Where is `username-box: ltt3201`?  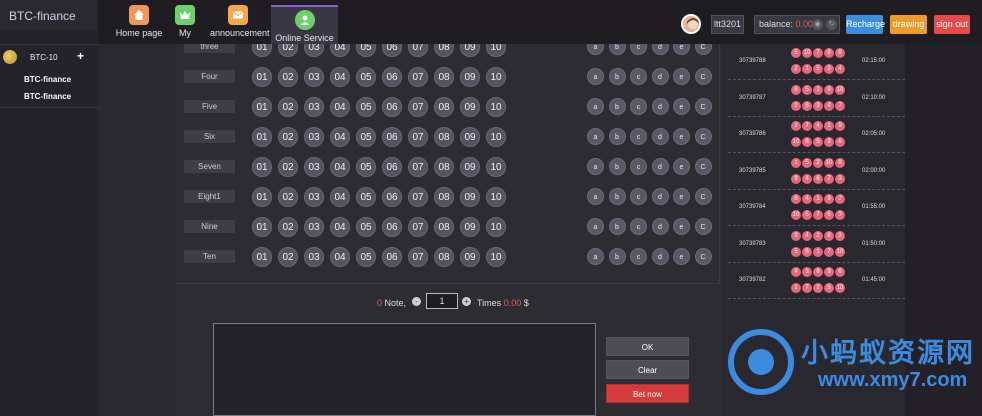
username-box: ltt3201 is located at coordinates (727, 24).